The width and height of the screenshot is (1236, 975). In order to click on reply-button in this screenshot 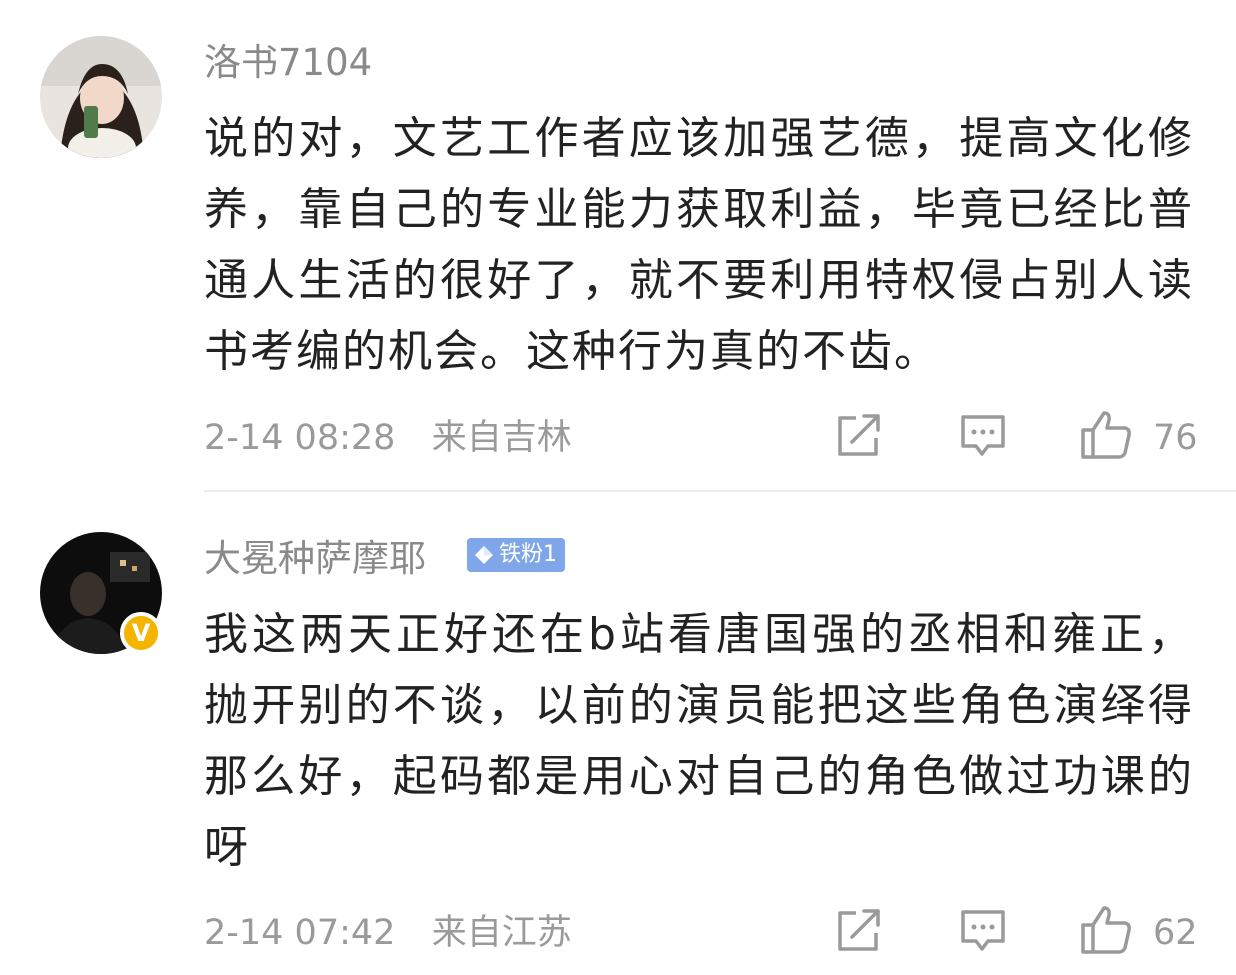, I will do `click(983, 932)`.